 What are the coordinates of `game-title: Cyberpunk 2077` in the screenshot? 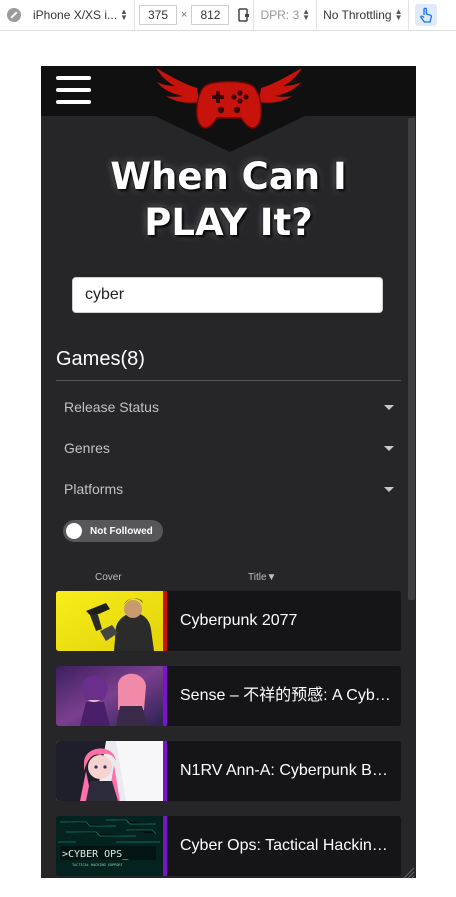 It's located at (239, 620).